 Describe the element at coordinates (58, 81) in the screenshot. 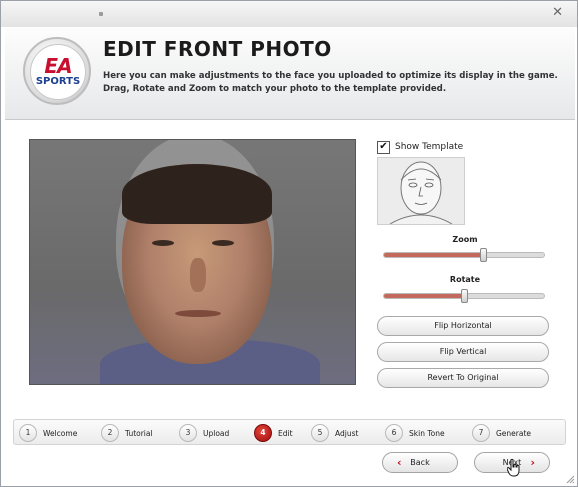

I see `logo-sports-text: SPORTS` at that location.